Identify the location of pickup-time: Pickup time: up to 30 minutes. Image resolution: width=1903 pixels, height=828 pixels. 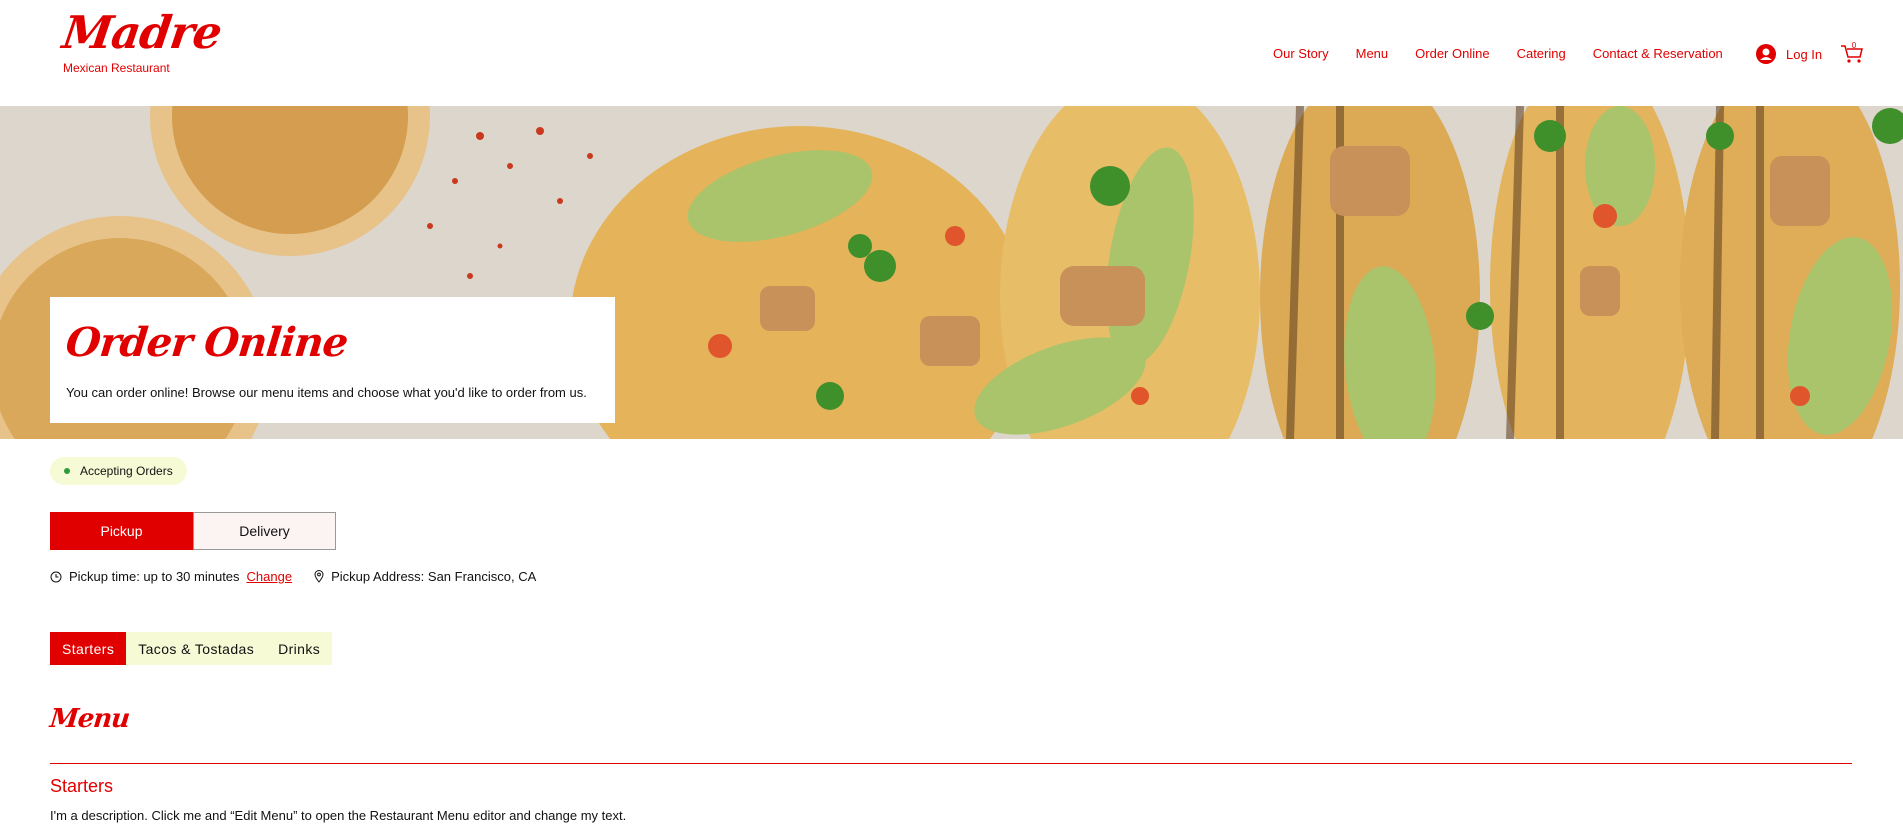
(154, 576).